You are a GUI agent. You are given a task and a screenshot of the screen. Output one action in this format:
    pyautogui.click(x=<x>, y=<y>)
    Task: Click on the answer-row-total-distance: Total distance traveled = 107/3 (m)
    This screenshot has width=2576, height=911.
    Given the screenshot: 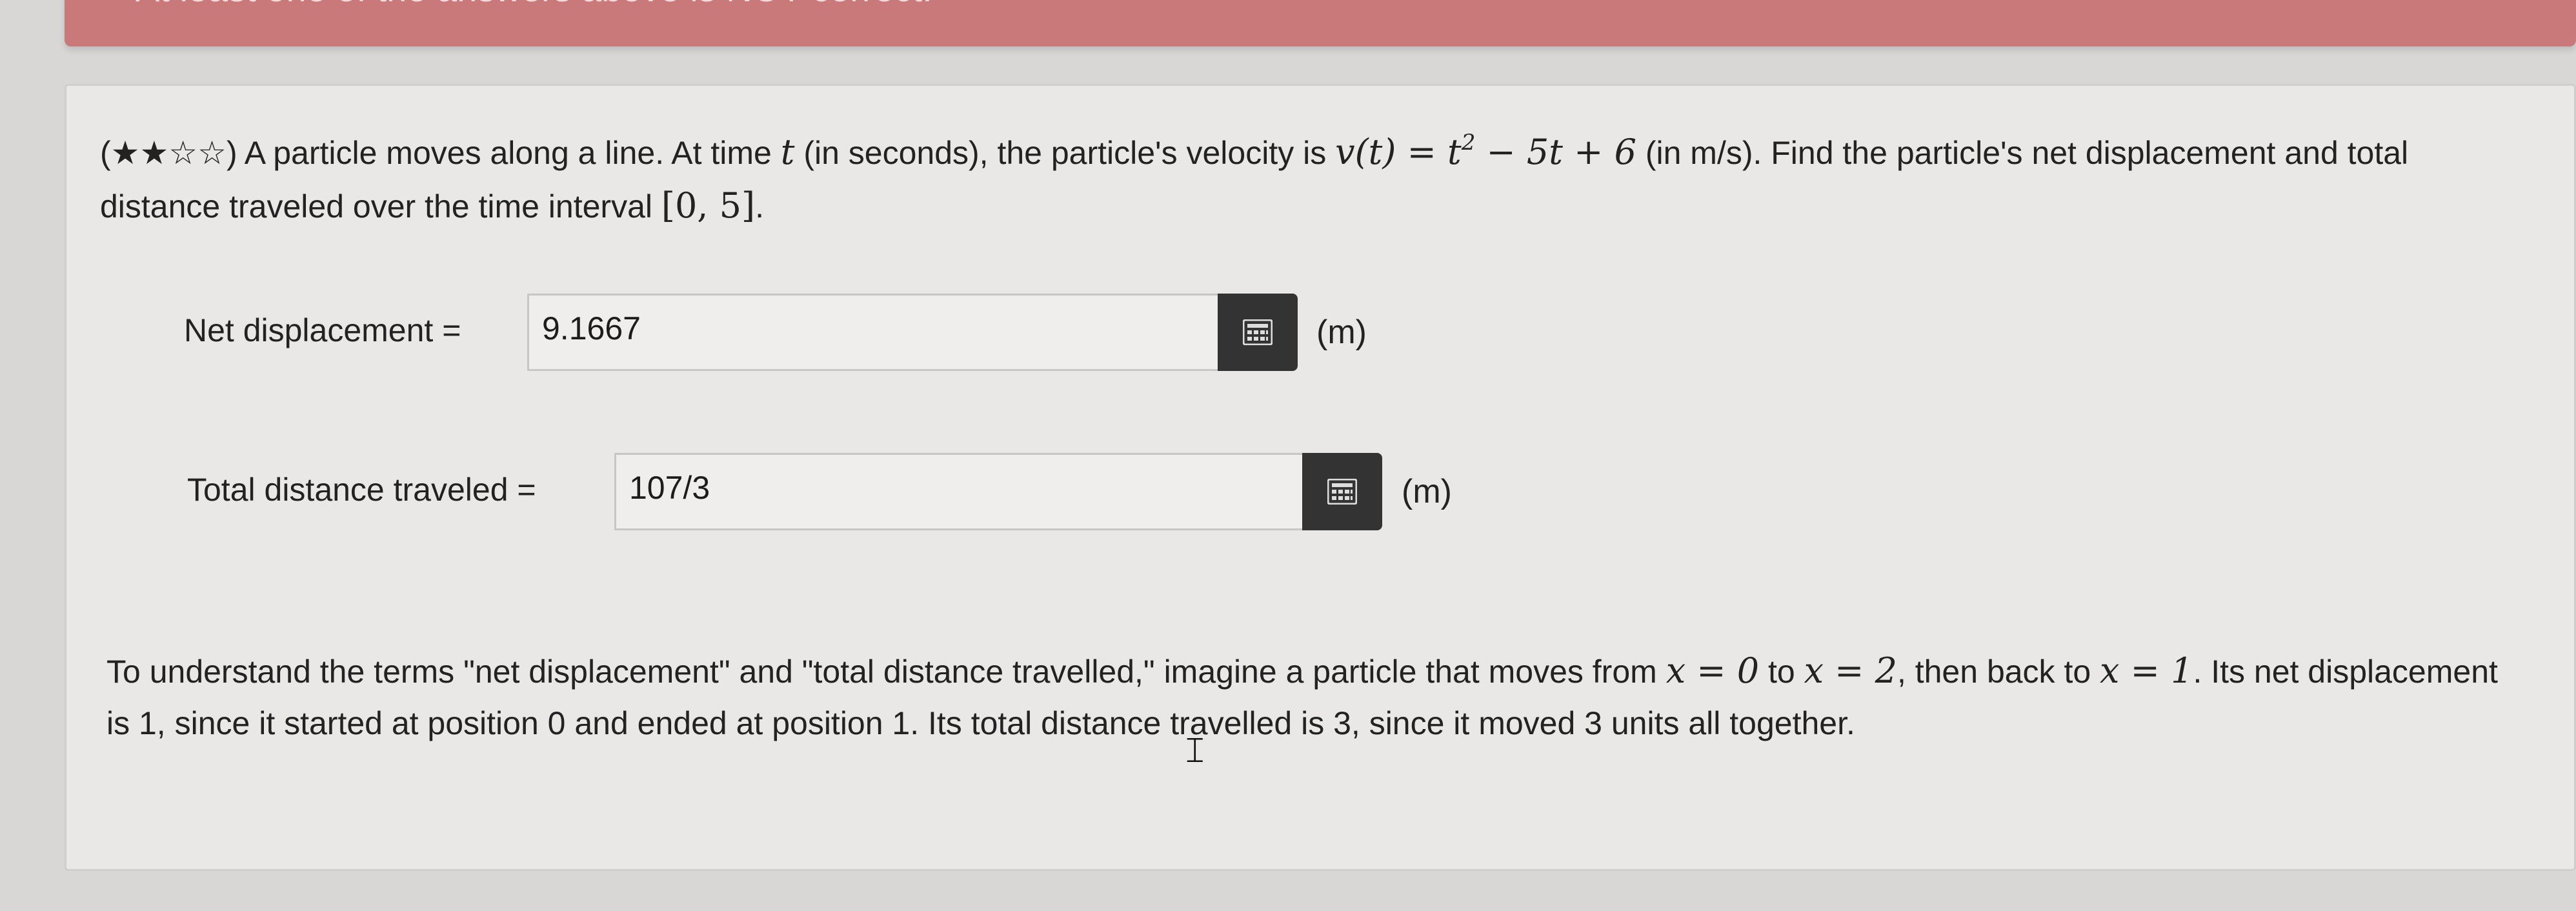 What is the action you would take?
    pyautogui.click(x=774, y=491)
    